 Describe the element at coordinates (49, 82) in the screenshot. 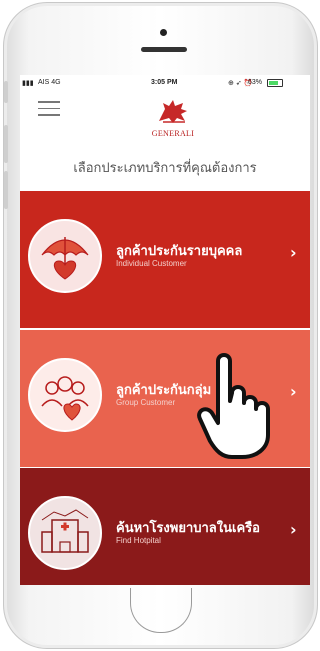

I see `carrier-label: AIS 4G` at that location.